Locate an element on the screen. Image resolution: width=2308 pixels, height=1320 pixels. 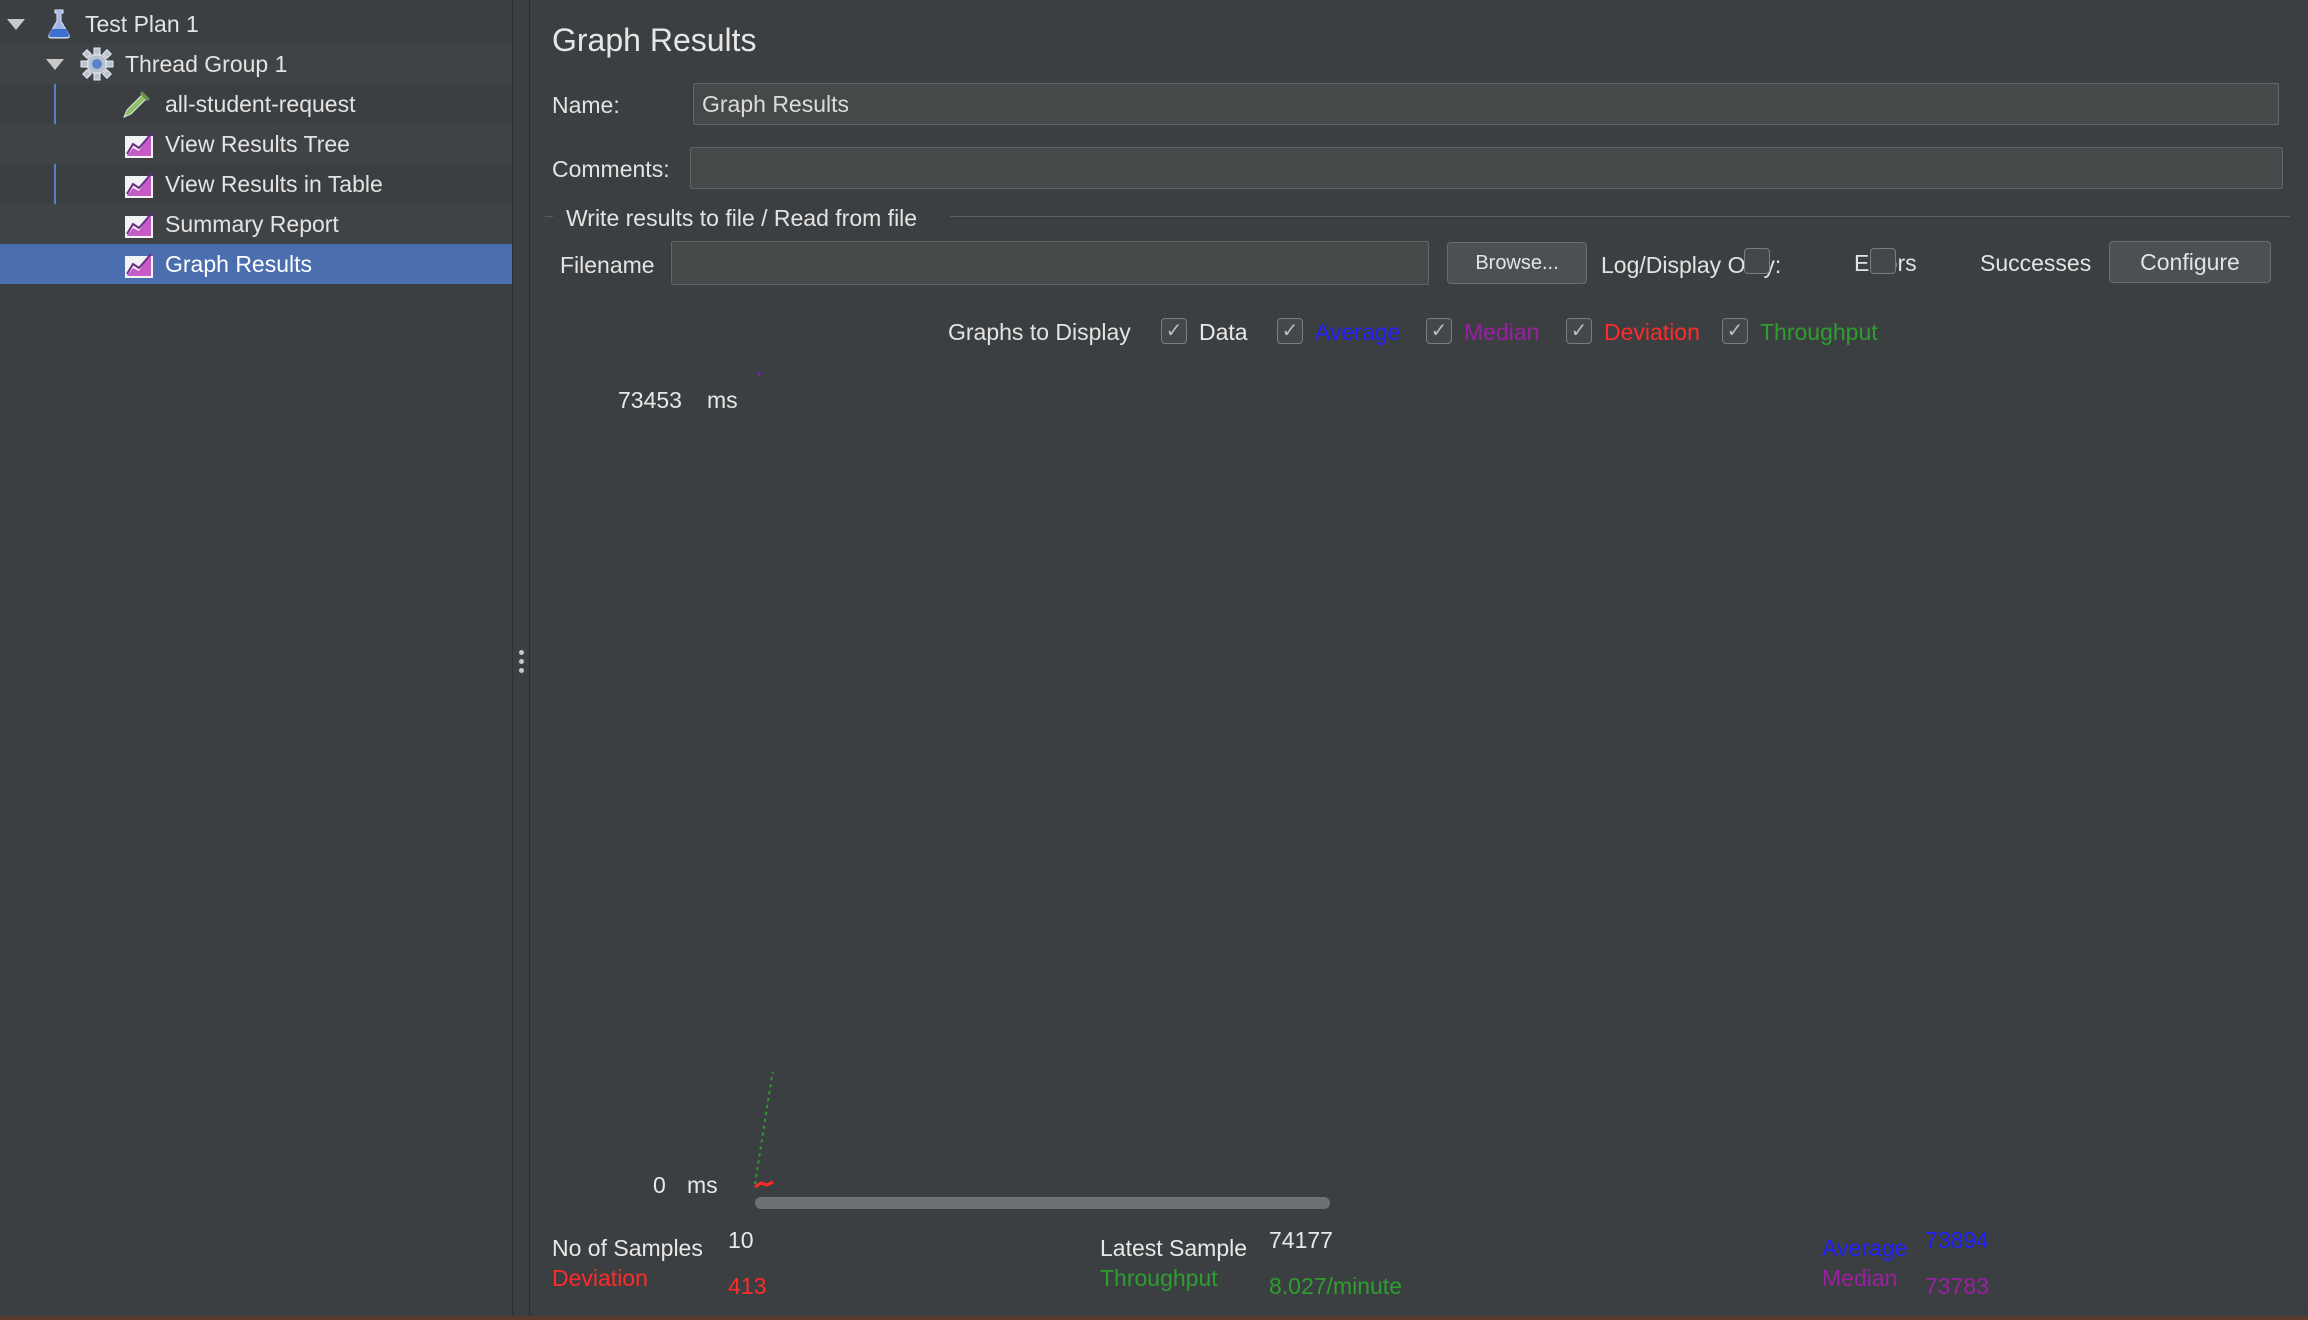
page-title: Graph Results is located at coordinates (654, 40).